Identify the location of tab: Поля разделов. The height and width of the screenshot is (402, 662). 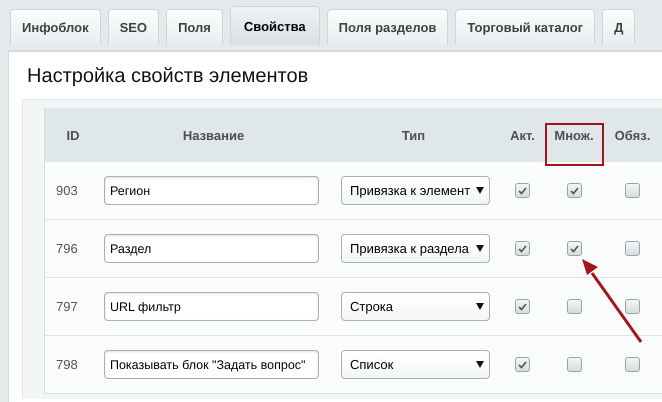
(387, 27).